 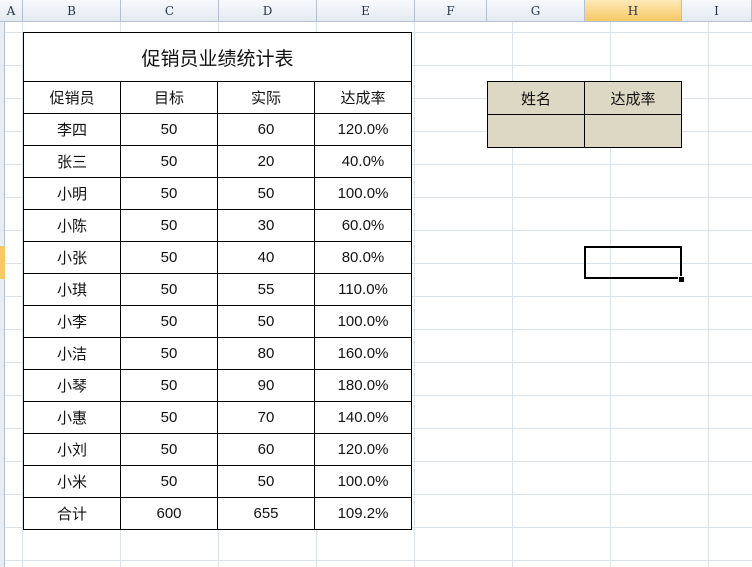 I want to click on rate-cell: 140.0%, so click(x=363, y=417).